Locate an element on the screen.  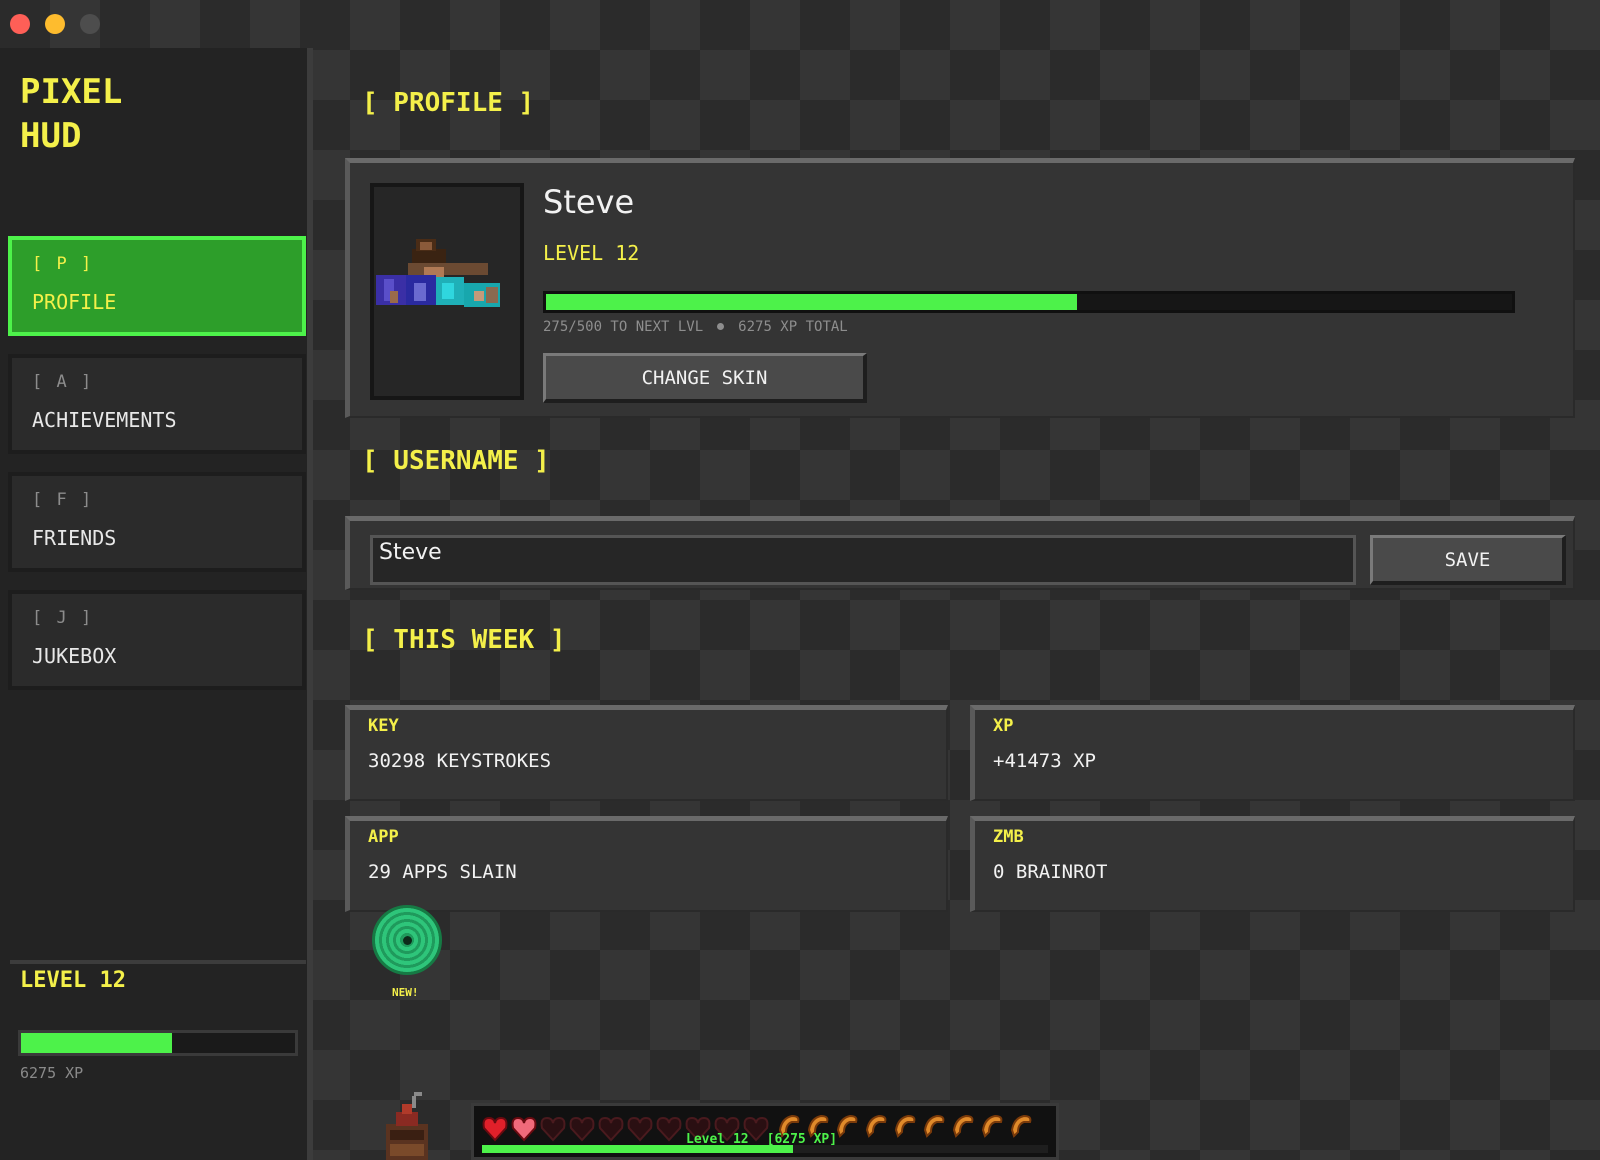
sidebar-item-label: PROFILE is located at coordinates (74, 302).